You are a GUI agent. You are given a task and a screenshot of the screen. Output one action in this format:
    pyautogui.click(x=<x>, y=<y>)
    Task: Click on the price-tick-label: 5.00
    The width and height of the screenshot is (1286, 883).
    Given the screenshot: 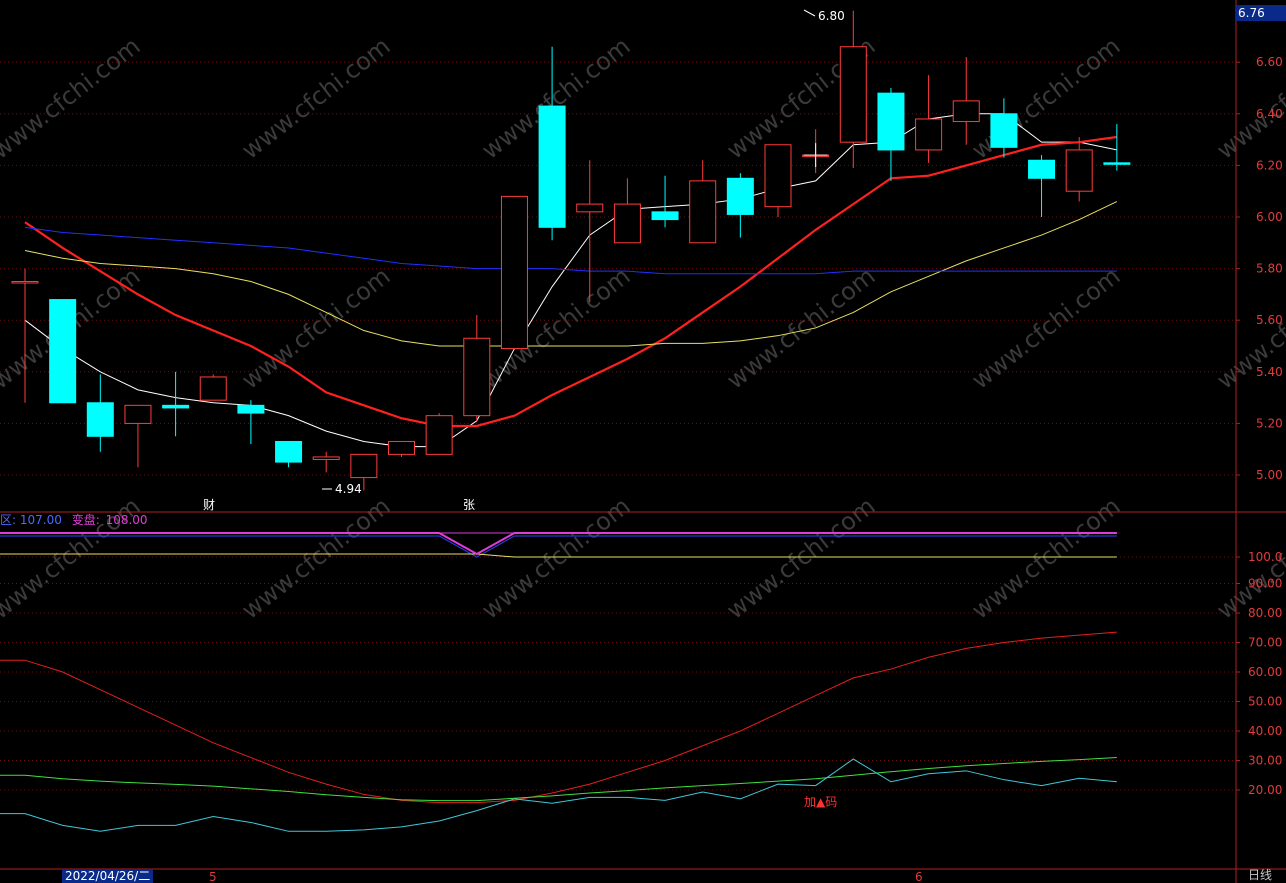 What is the action you would take?
    pyautogui.click(x=1269, y=475)
    